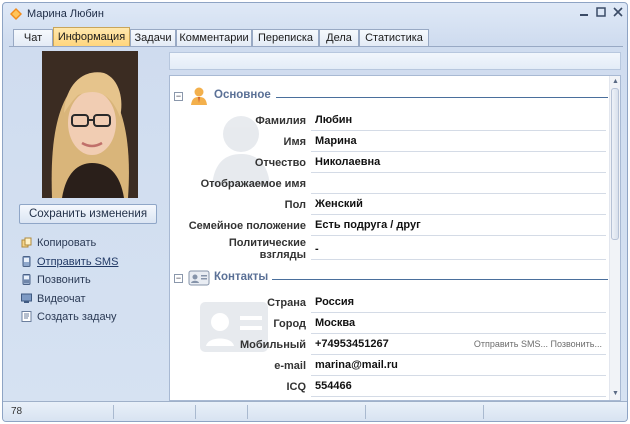  I want to click on create-task-action: Создать задачу, so click(91, 318).